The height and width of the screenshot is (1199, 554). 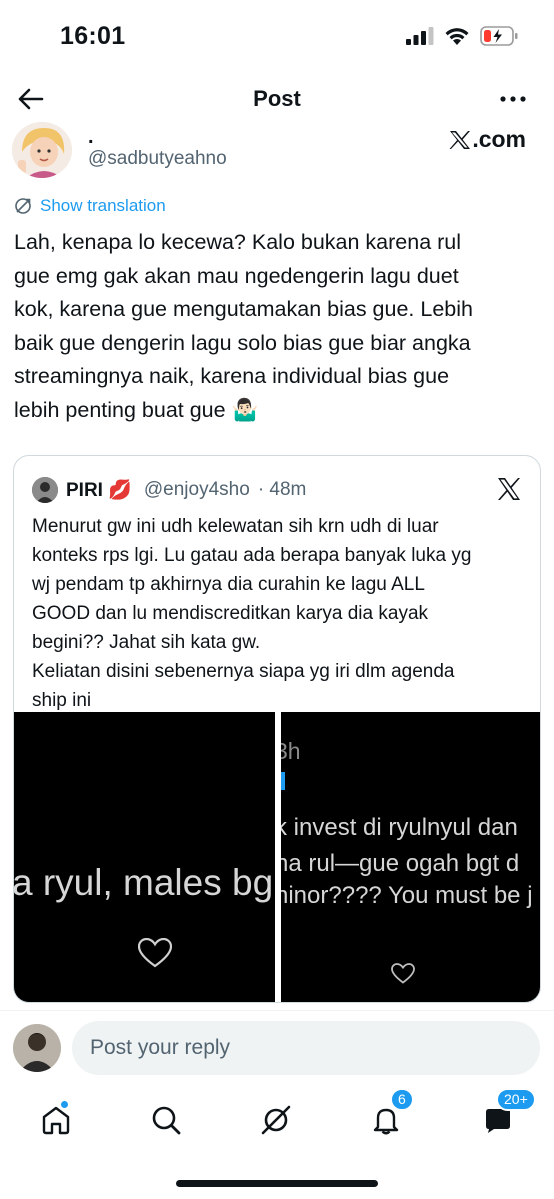 I want to click on user-avatar, so click(x=37, y=1048).